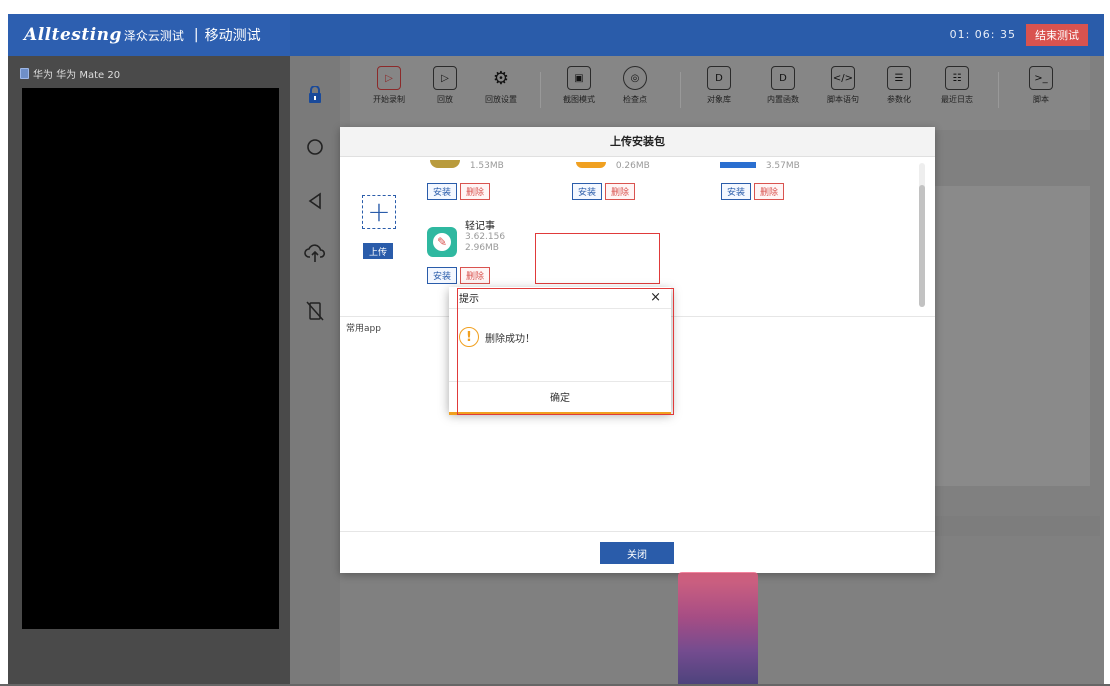  Describe the element at coordinates (378, 251) in the screenshot. I see `upload-button: 上传` at that location.